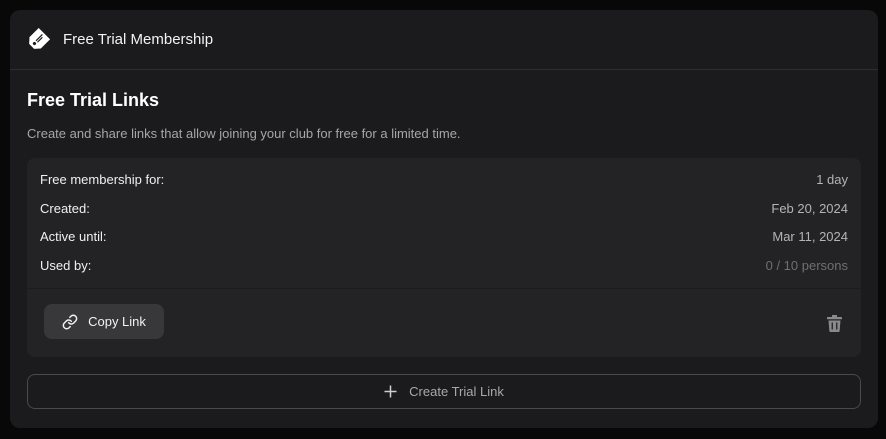  What do you see at coordinates (444, 265) in the screenshot?
I see `info-row-used-by: Used by: 0 / 10 persons` at bounding box center [444, 265].